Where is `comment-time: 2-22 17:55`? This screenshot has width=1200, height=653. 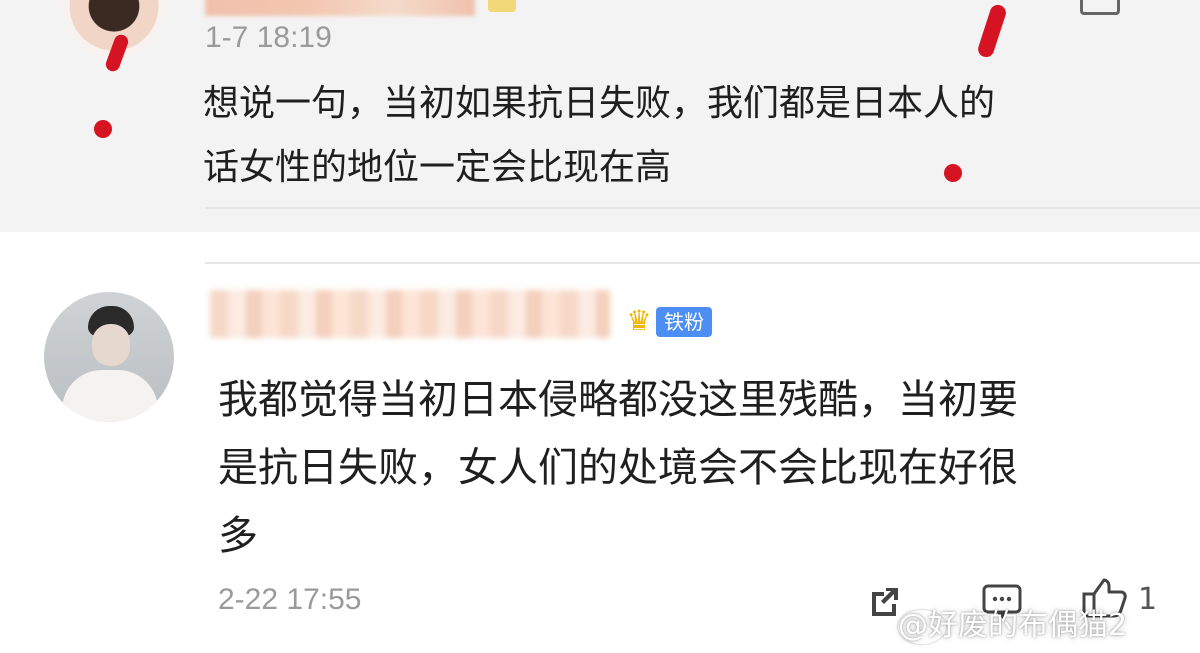
comment-time: 2-22 17:55 is located at coordinates (290, 599).